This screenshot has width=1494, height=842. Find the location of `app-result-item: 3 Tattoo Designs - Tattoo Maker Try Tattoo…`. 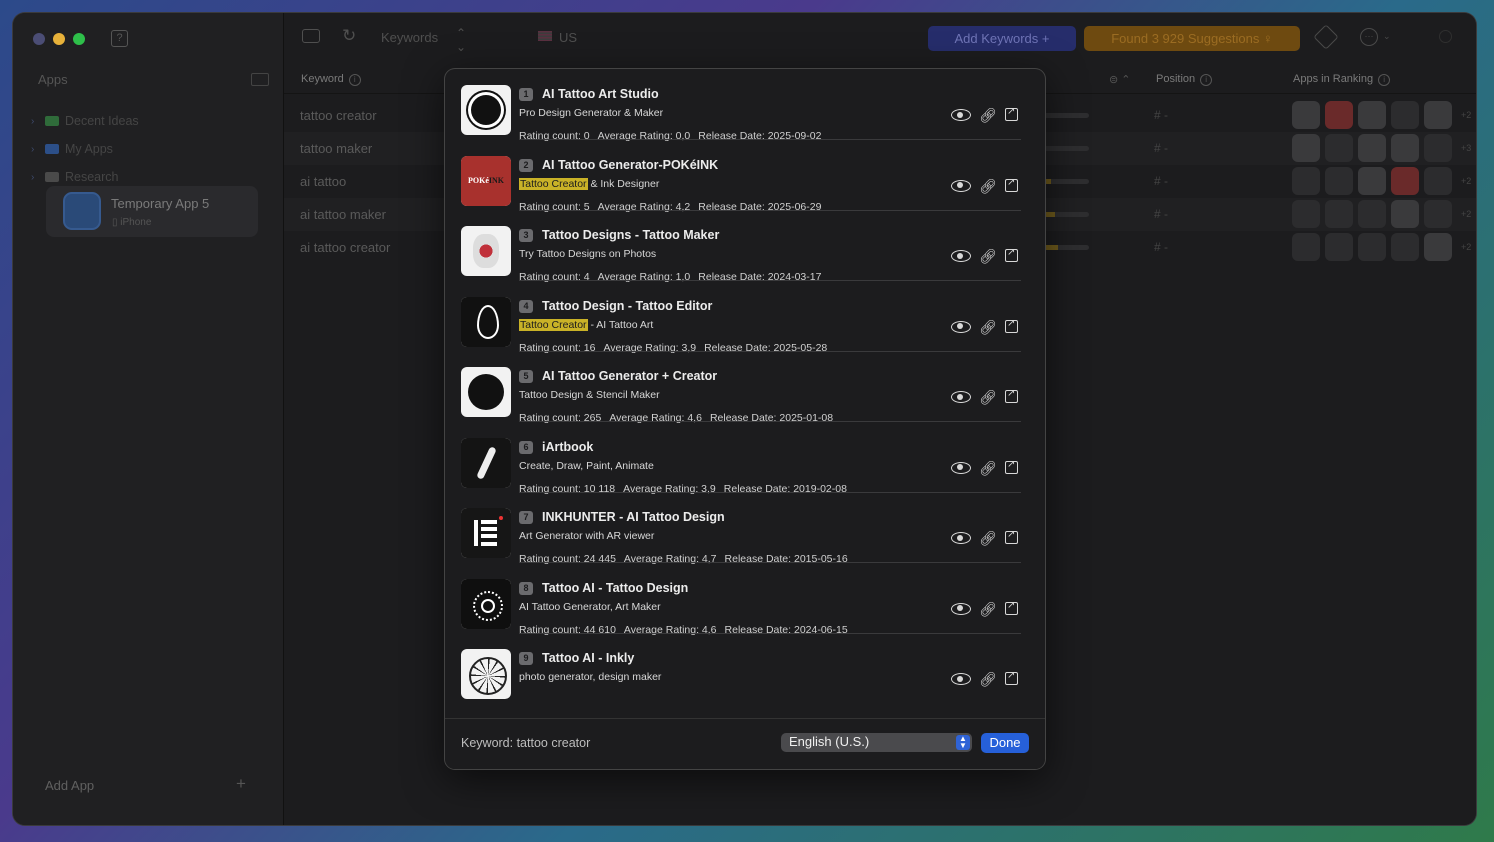

app-result-item: 3 Tattoo Designs - Tattoo Maker Try Tattoo… is located at coordinates (741, 247).